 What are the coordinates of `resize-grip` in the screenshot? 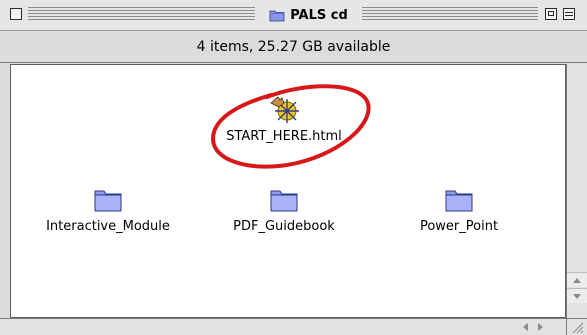 It's located at (576, 326).